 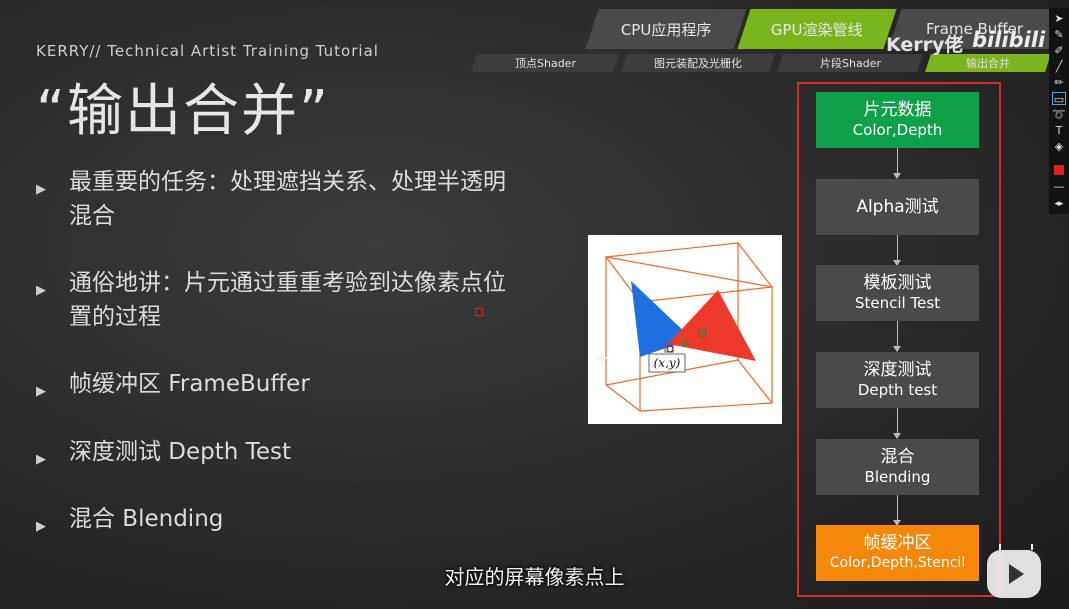 What do you see at coordinates (183, 111) in the screenshot?
I see `slide-title: “输出合并”` at bounding box center [183, 111].